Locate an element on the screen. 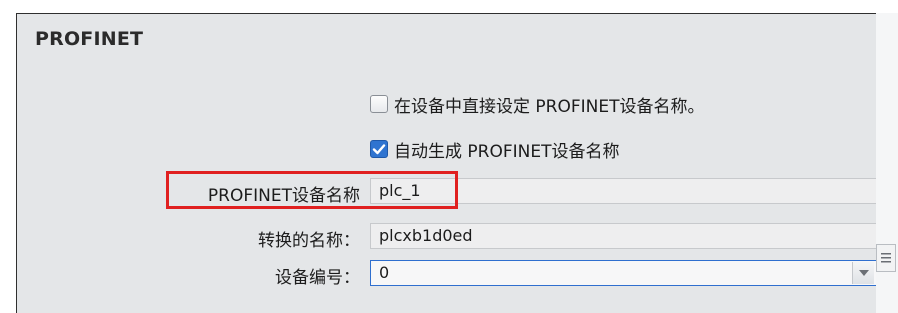 Image resolution: width=898 pixels, height=313 pixels. menu-lines-icon is located at coordinates (886, 258).